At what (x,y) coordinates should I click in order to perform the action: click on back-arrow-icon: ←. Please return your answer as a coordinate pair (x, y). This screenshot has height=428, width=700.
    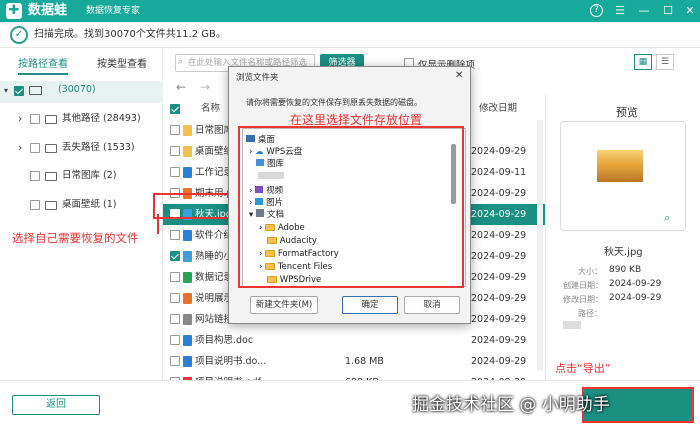
    Looking at the image, I should click on (181, 87).